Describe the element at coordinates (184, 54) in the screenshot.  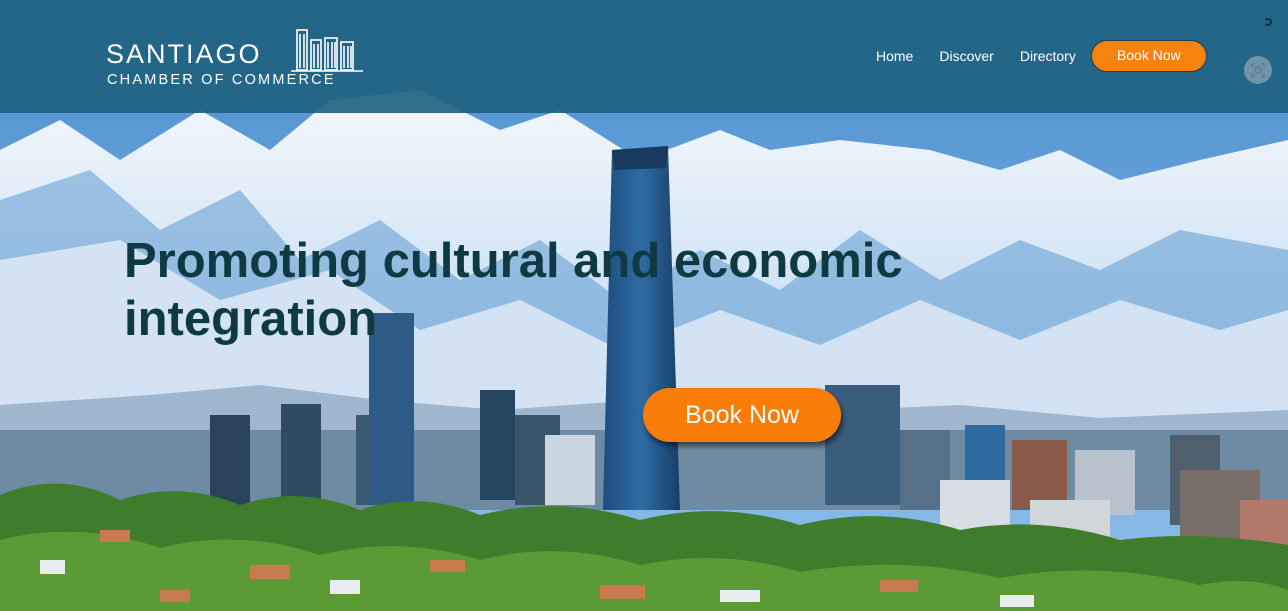
I see `logo-title: SANTIAGO` at that location.